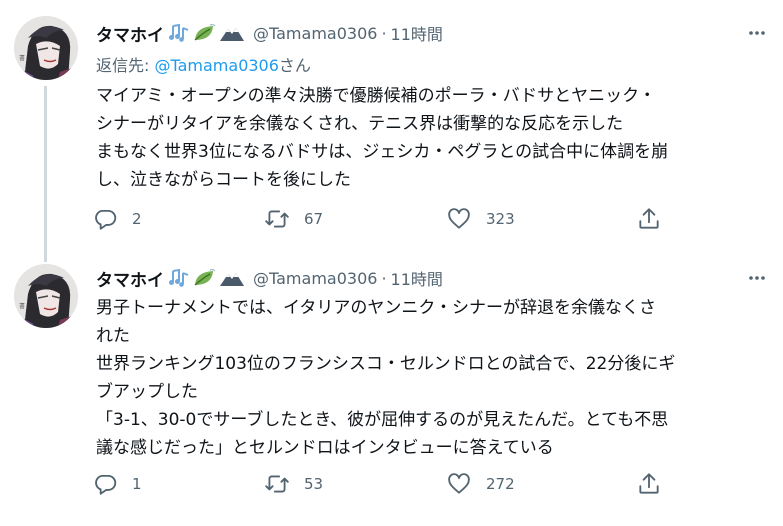  What do you see at coordinates (223, 180) in the screenshot?
I see `tweet-text-line: し、泣きながらコートを後にした` at bounding box center [223, 180].